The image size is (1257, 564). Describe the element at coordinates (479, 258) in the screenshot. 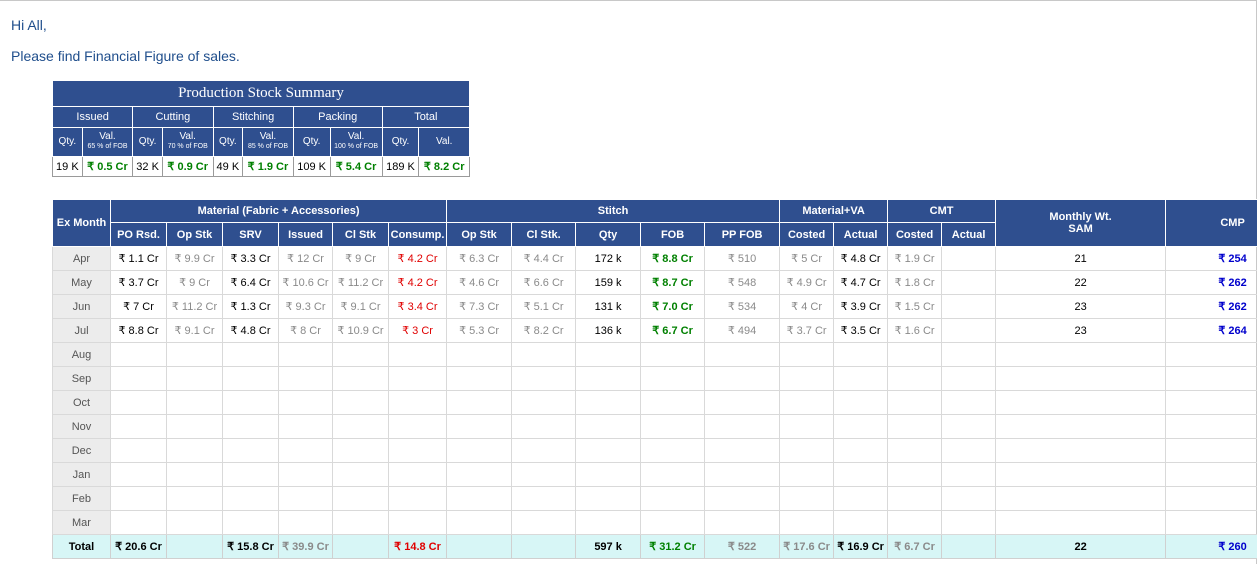

I see `table-cell: ₹ 6.3 Cr` at that location.